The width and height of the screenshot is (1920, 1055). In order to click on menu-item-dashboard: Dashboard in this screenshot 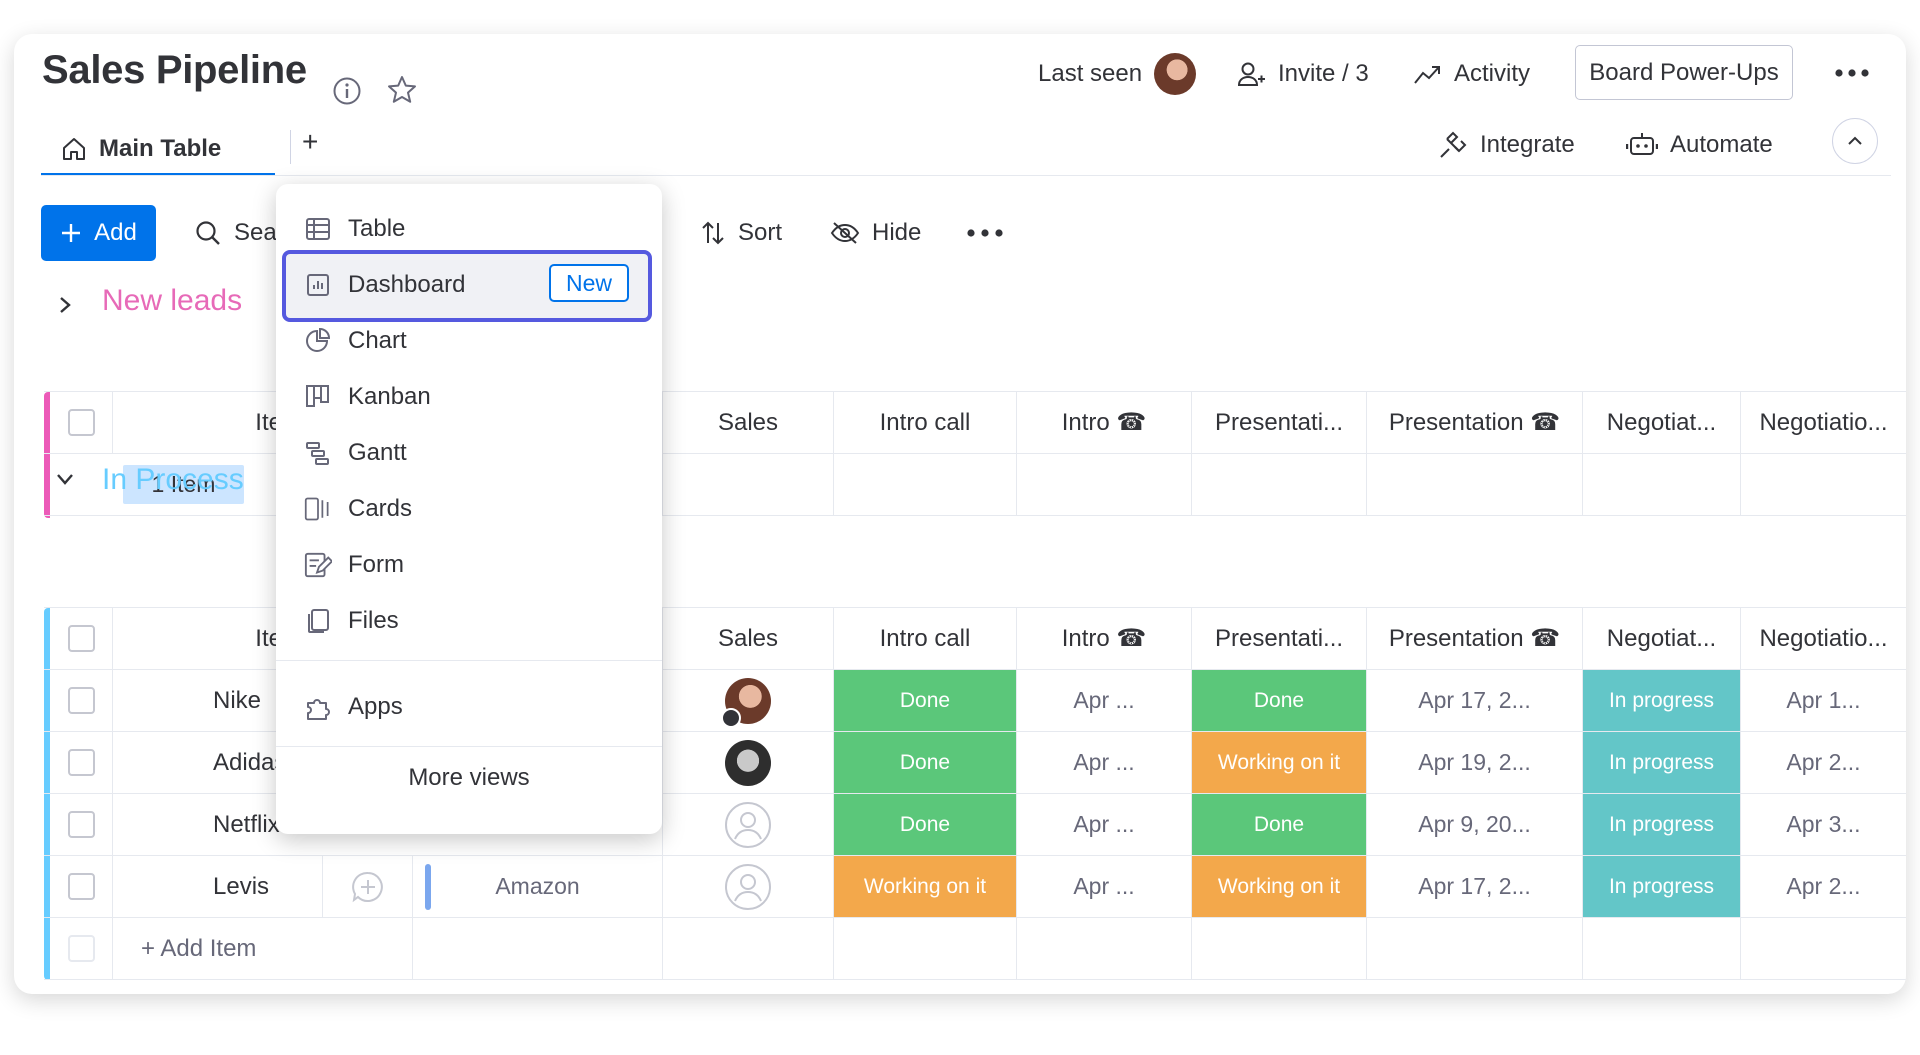, I will do `click(384, 285)`.